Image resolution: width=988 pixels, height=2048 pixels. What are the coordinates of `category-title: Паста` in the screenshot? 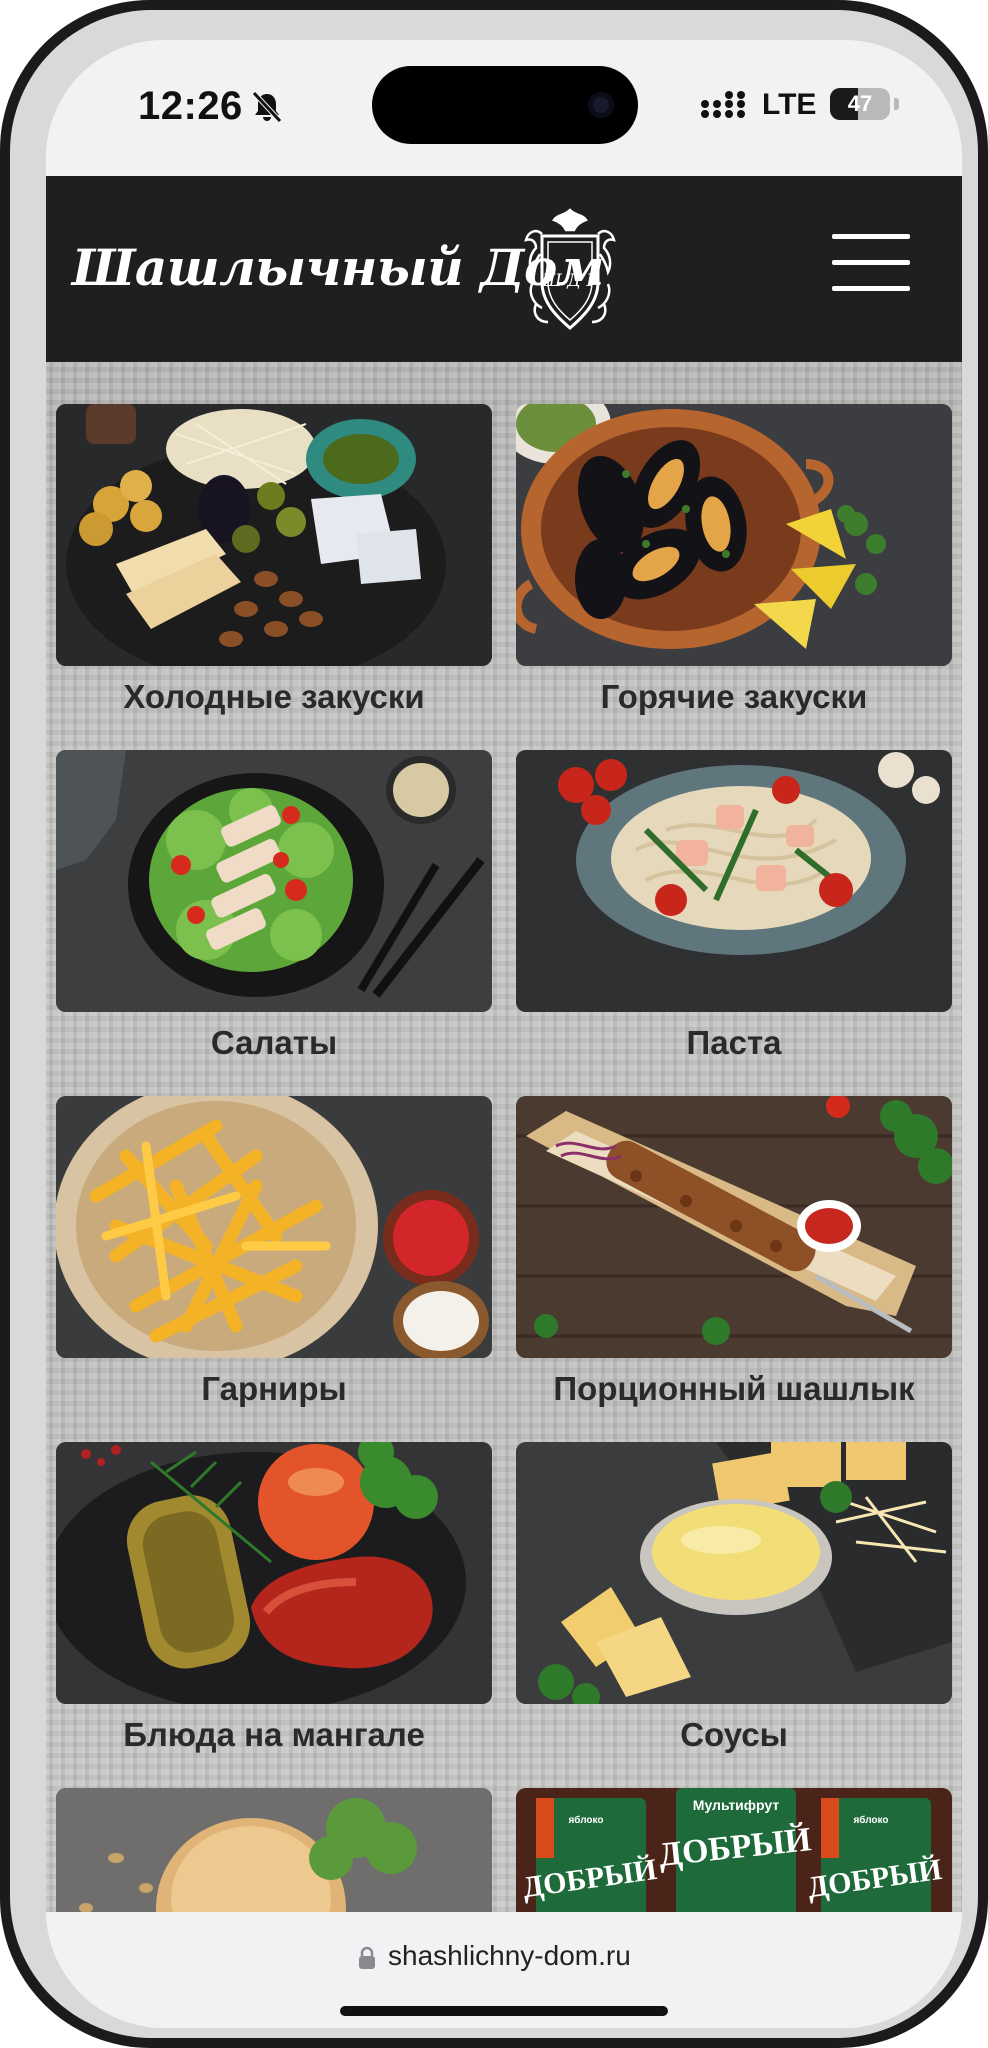 It's located at (734, 1043).